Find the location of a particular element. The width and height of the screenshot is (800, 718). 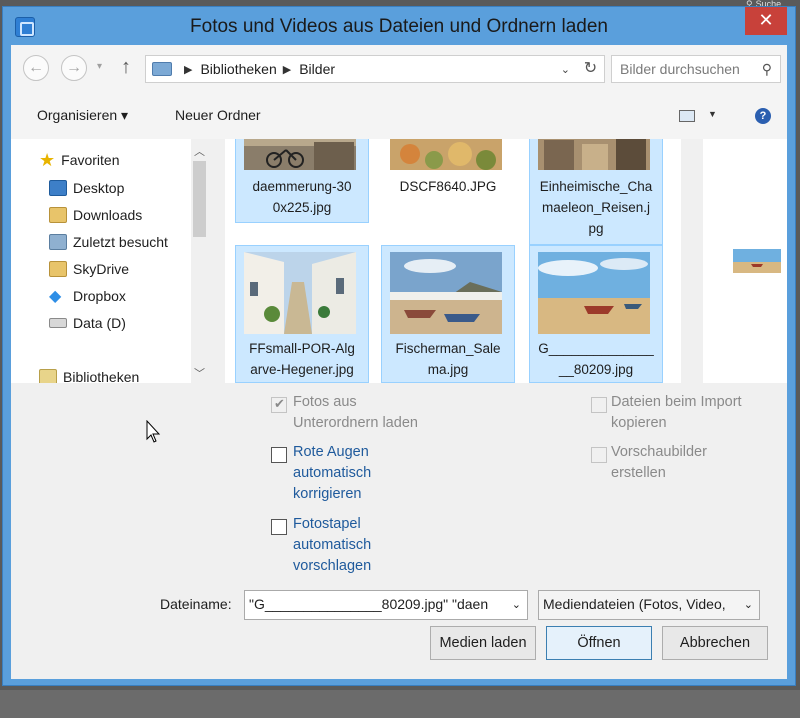

file-tile: DSCF8640.JPG is located at coordinates (448, 170).